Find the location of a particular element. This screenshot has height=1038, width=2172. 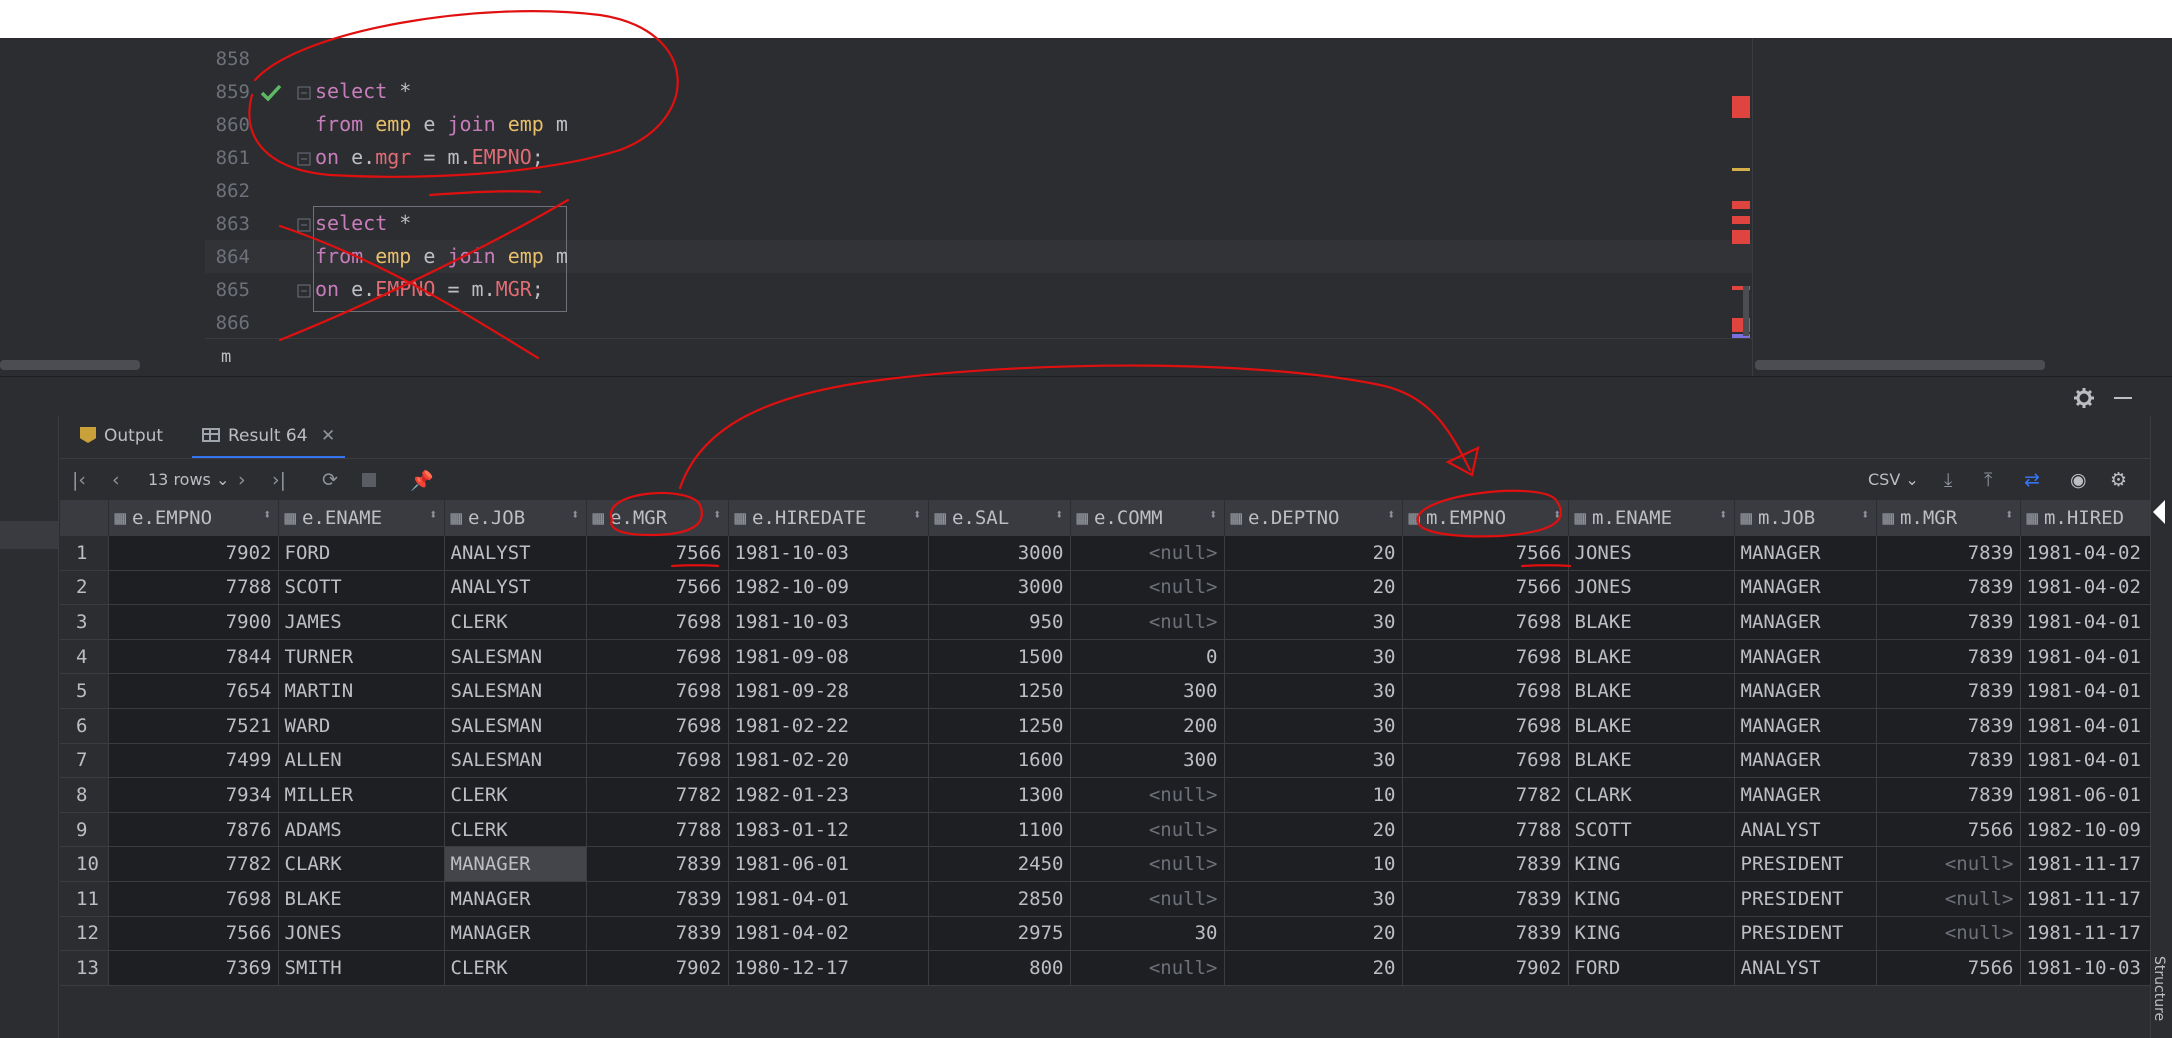

compare-icon: ⇄ is located at coordinates (2032, 480).